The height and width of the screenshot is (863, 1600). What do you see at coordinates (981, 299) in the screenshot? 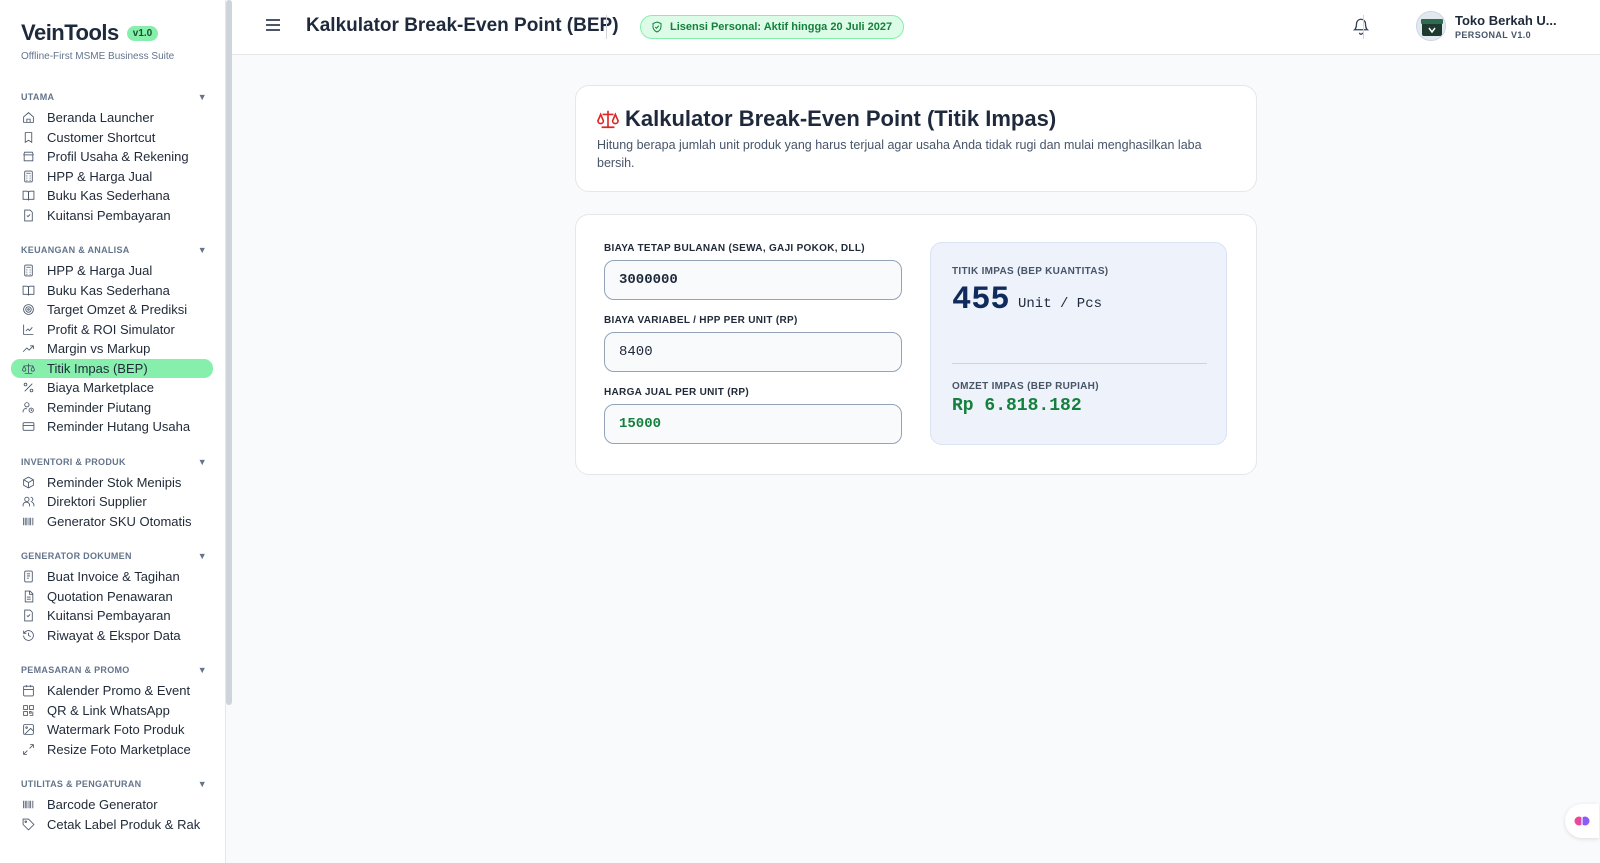
I see `bep-quantity-value: 455` at bounding box center [981, 299].